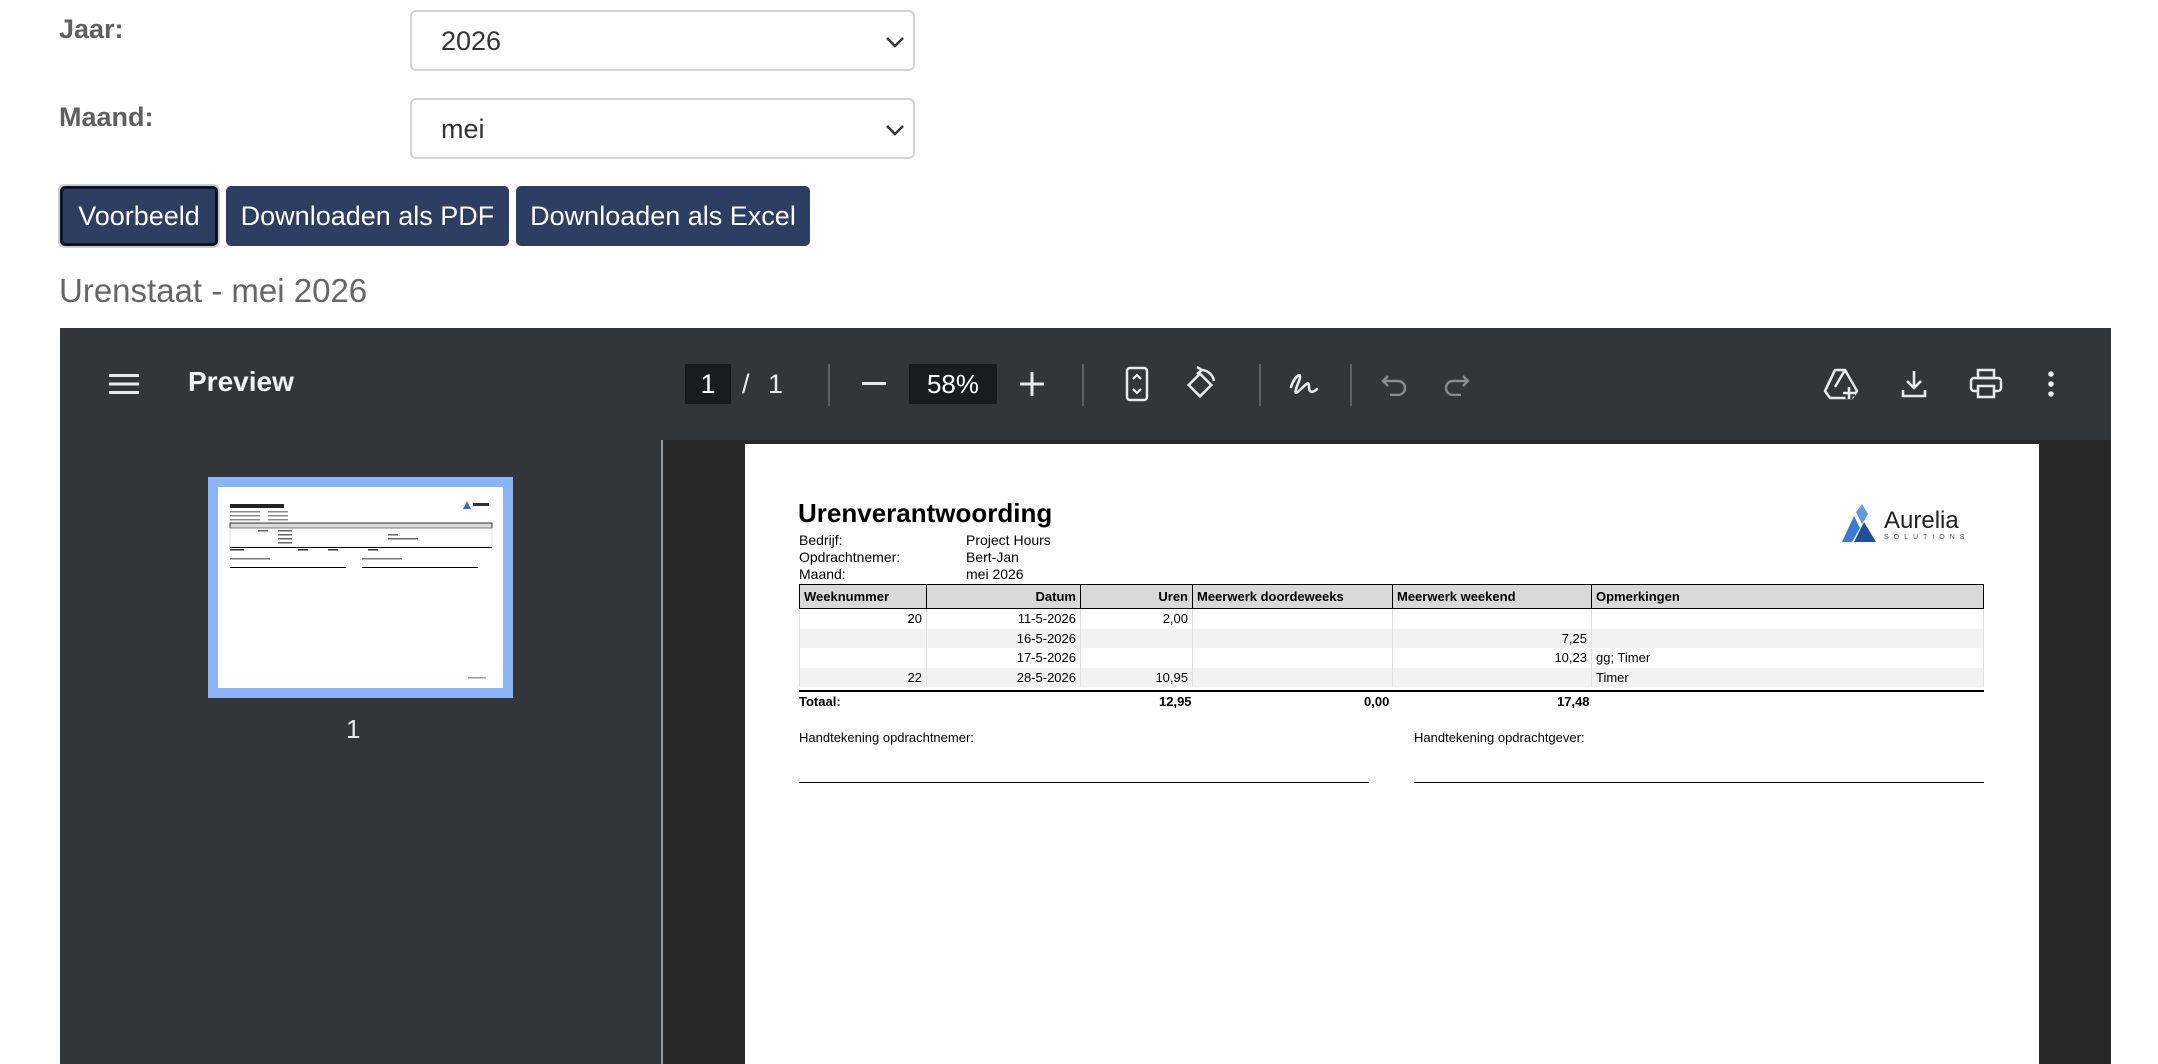 The width and height of the screenshot is (2158, 1064). Describe the element at coordinates (886, 737) in the screenshot. I see `signature-contractor-label: Handtekening opdrachtnemer:` at that location.